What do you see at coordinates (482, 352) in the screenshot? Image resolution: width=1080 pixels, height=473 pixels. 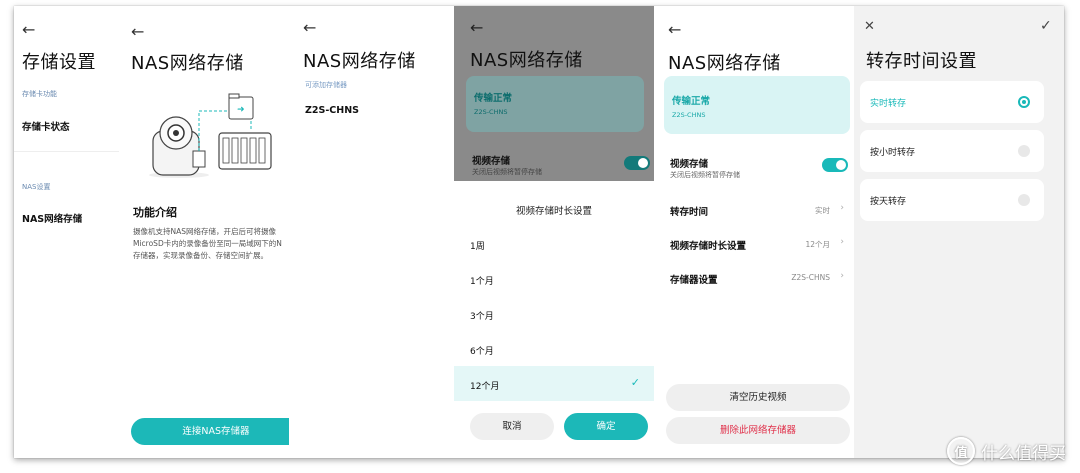 I see `option-label: 6个月` at bounding box center [482, 352].